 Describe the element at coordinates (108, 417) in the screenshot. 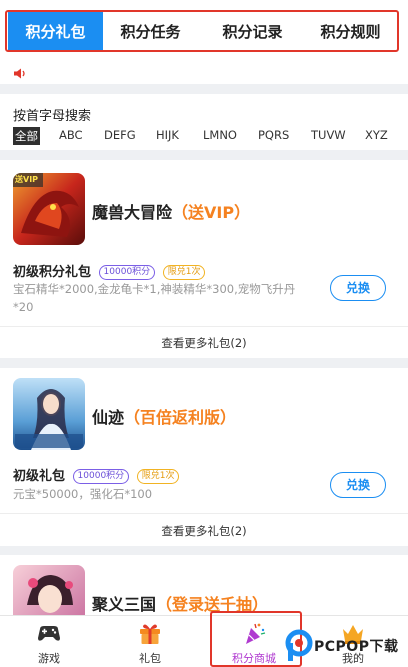

I see `game-name: 仙迹` at that location.